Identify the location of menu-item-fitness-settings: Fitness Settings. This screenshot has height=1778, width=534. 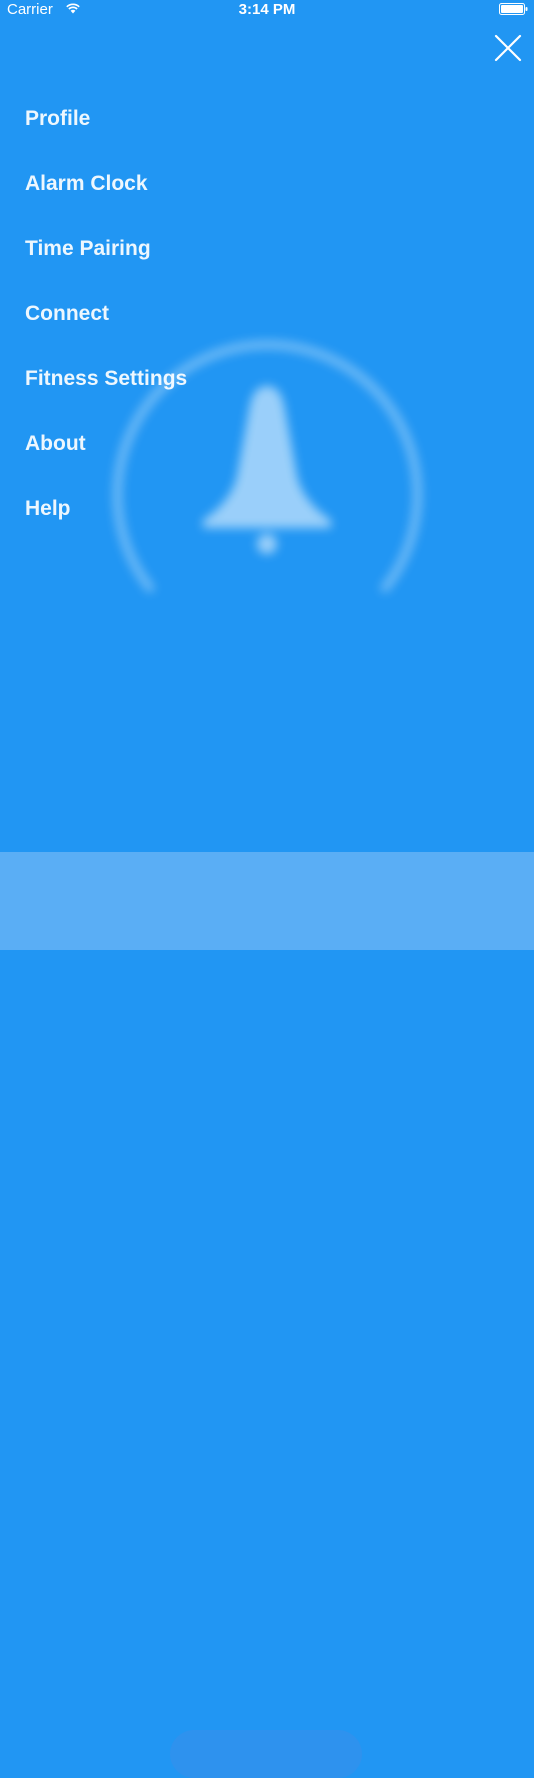
(106, 395).